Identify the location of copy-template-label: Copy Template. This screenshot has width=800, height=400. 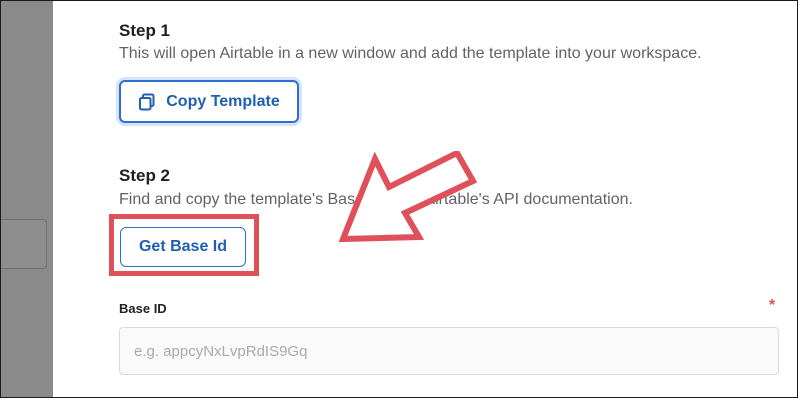
(223, 101).